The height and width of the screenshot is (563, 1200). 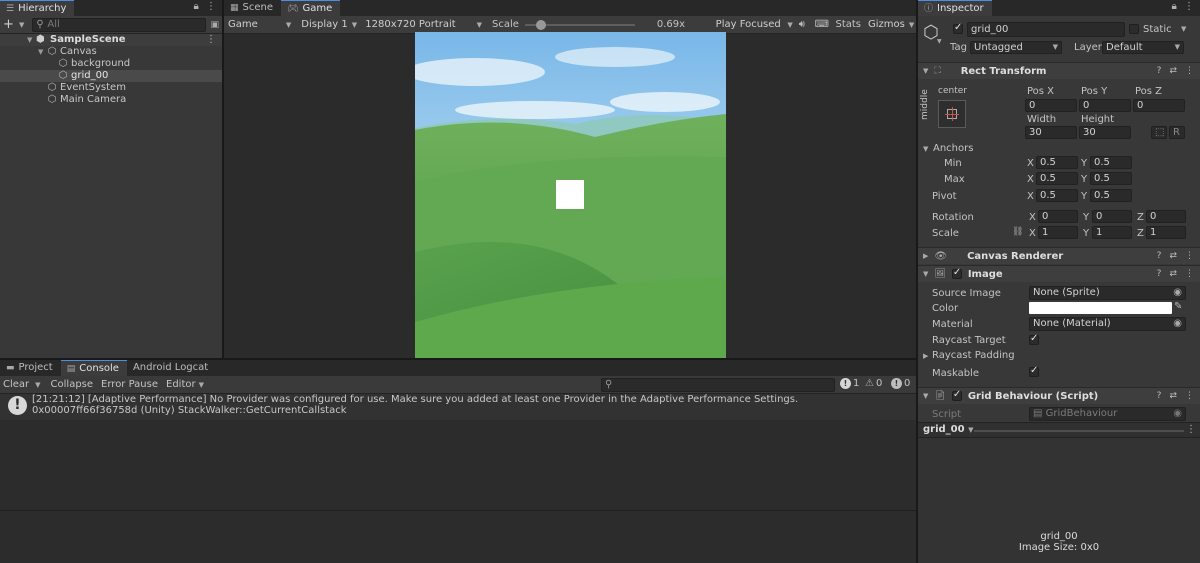 I want to click on tag-dropdown: Untagged ▼, so click(x=1016, y=47).